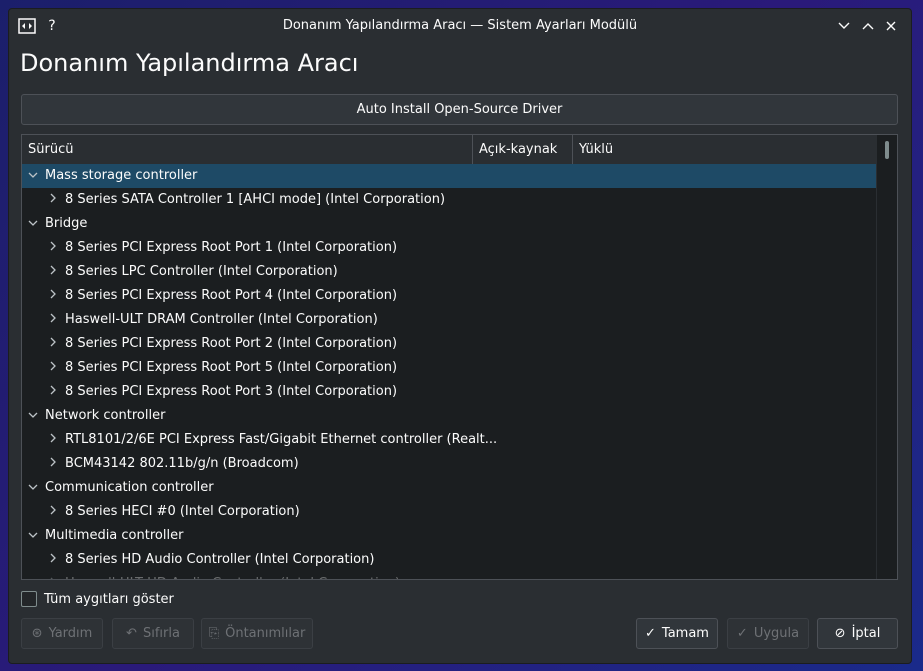 Image resolution: width=923 pixels, height=671 pixels. I want to click on tree-row-label: Bridge, so click(66, 223).